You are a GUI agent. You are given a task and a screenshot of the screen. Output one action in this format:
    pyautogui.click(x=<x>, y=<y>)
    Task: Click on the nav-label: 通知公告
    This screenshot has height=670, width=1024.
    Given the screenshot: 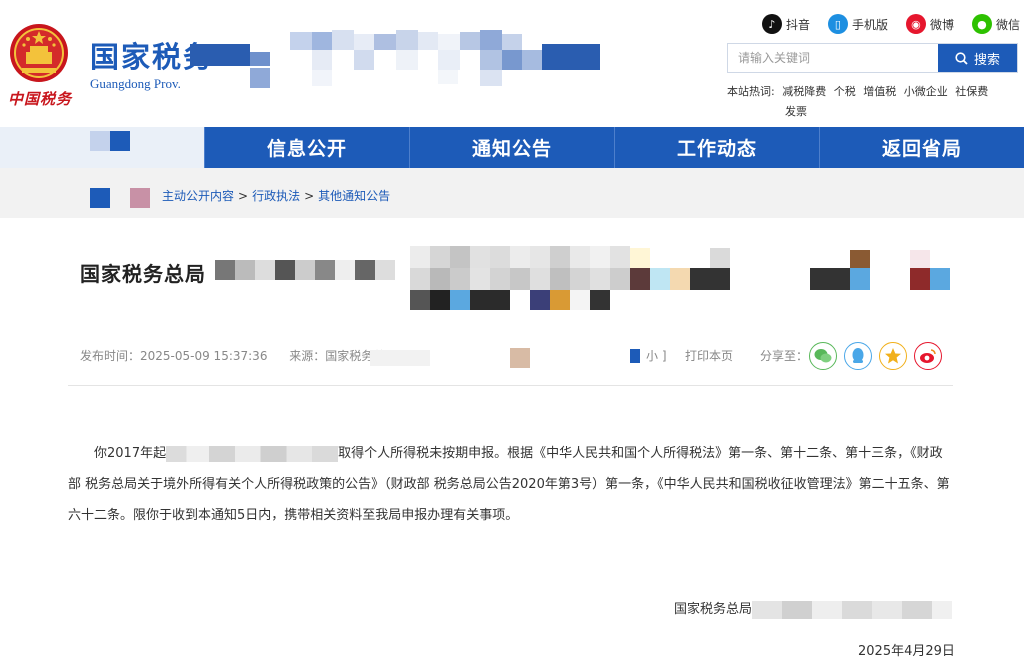 What is the action you would take?
    pyautogui.click(x=511, y=149)
    